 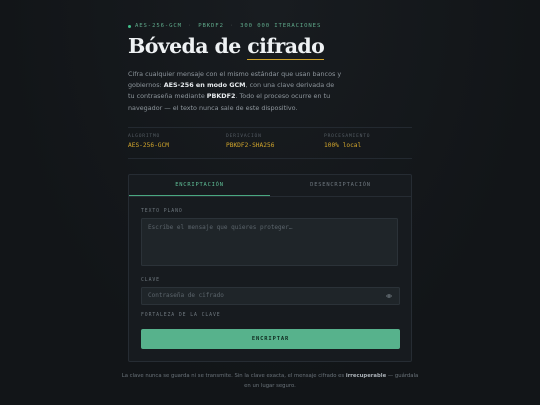 I want to click on mode-tabs: ENCRIPTACIÓN DESENCRIPTACIÓN, so click(x=270, y=186).